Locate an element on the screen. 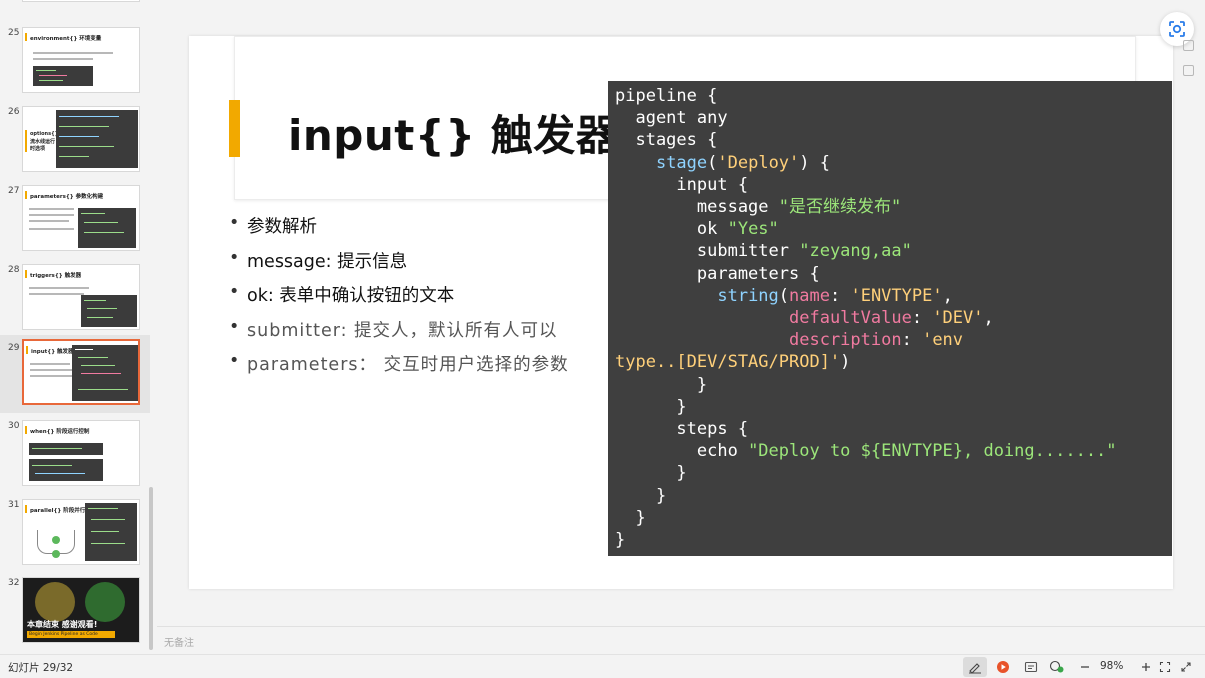 This screenshot has height=678, width=1205. share-button is located at coordinates (1057, 667).